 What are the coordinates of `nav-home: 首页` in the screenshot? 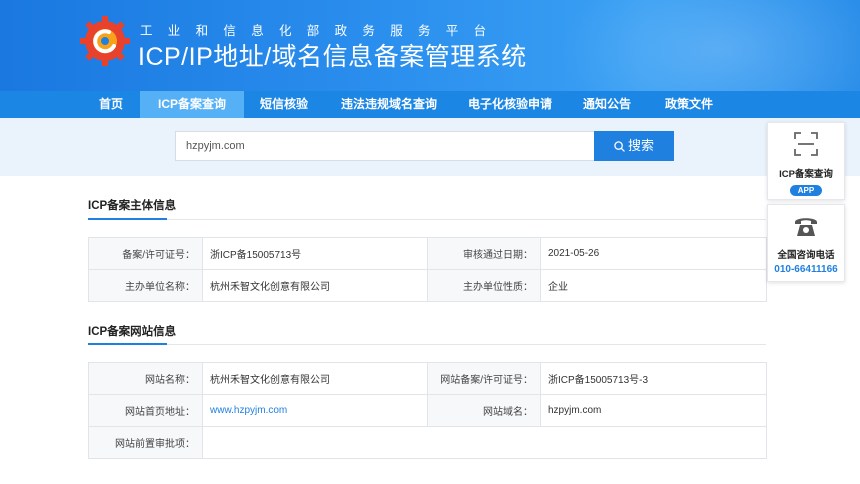 It's located at (111, 104).